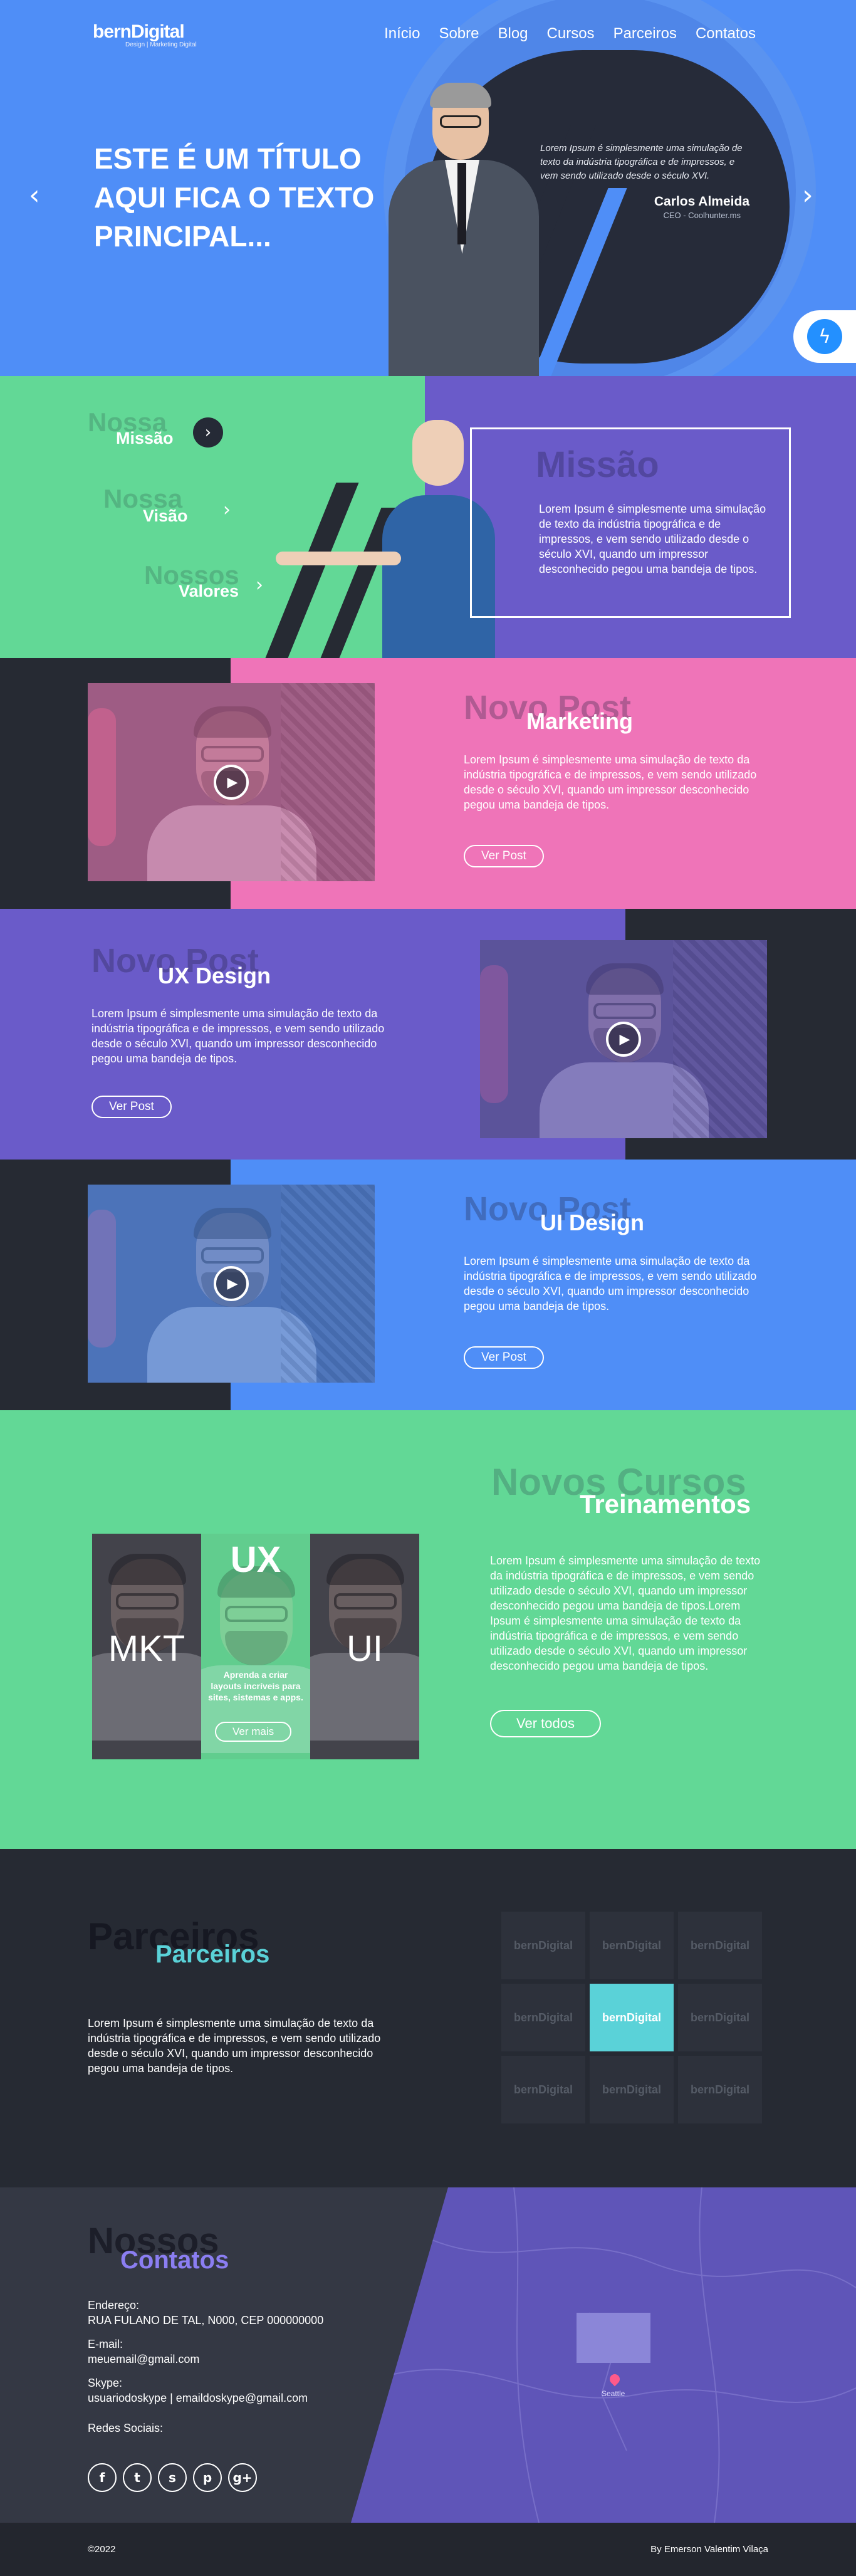  What do you see at coordinates (212, 1954) in the screenshot?
I see `partners-title: Parceiros` at bounding box center [212, 1954].